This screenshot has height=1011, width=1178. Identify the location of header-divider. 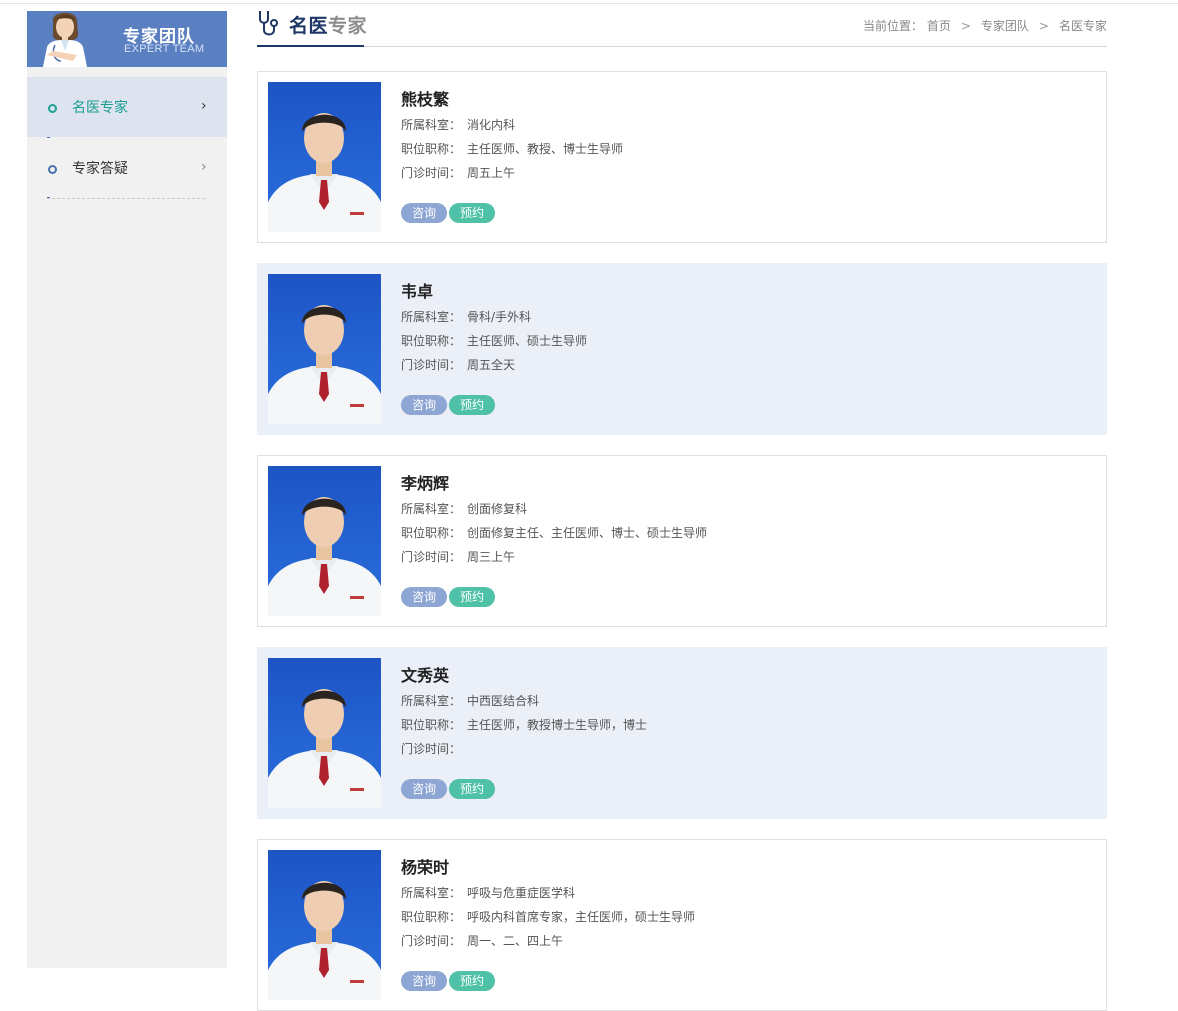
(682, 46).